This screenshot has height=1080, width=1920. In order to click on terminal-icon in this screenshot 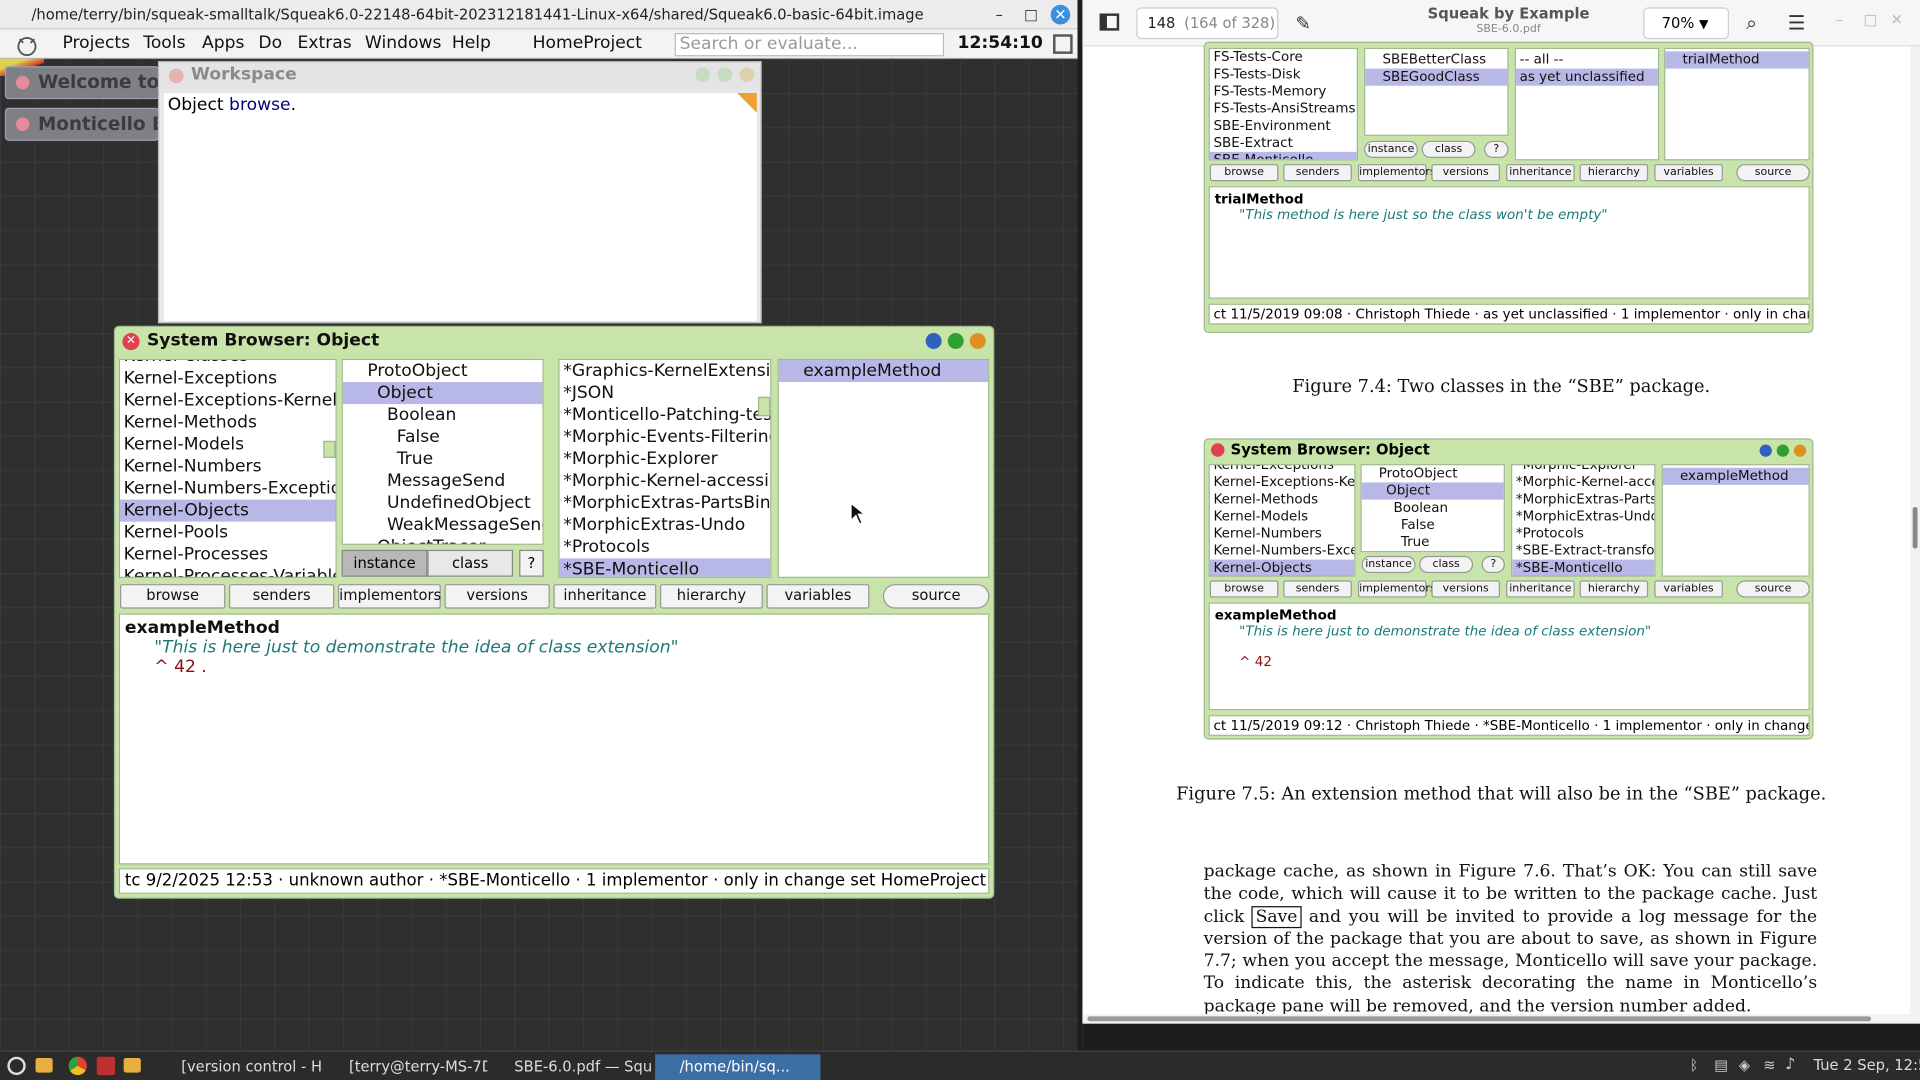, I will do `click(106, 1066)`.